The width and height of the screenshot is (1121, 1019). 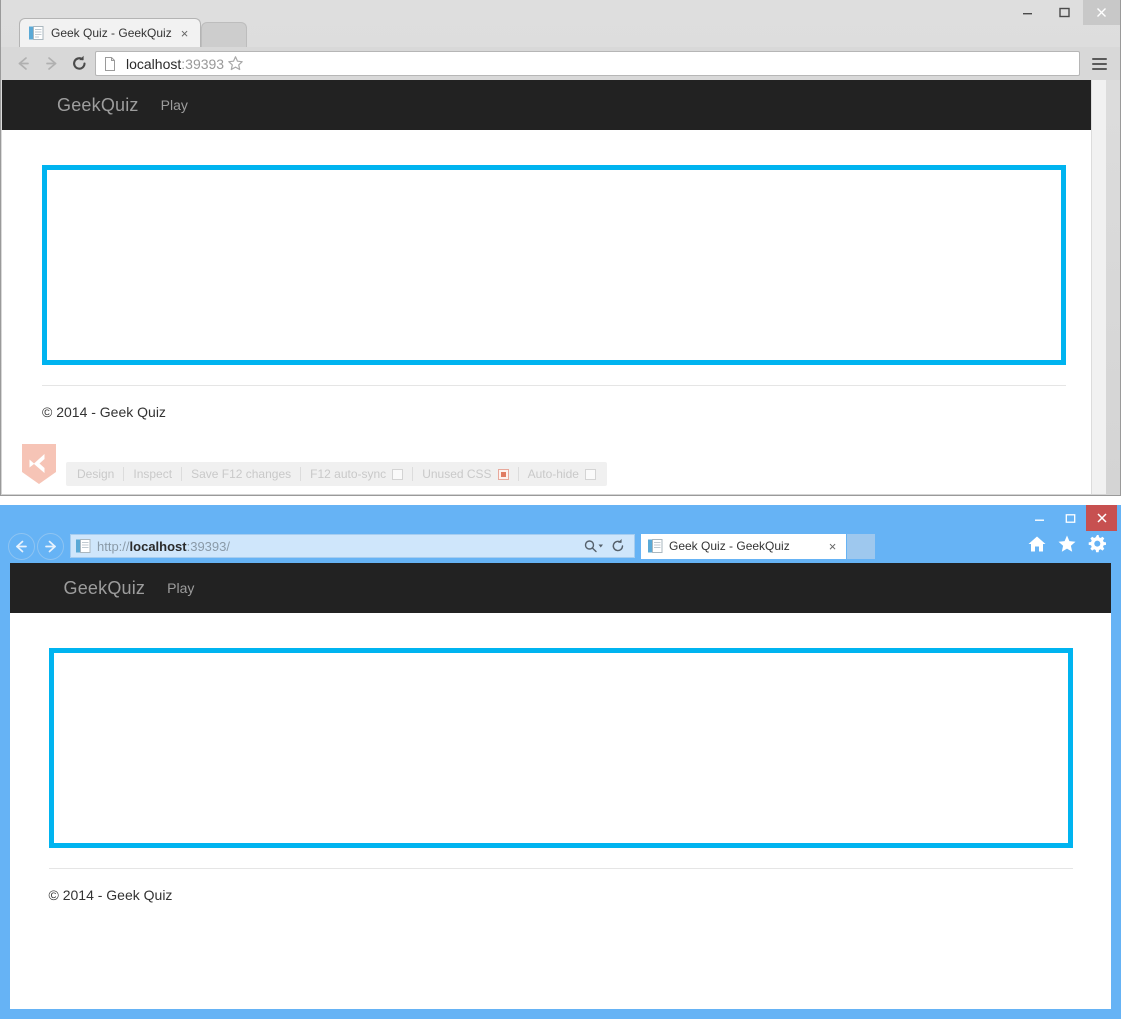 I want to click on chrome-tab-close-icon: ×, so click(x=184, y=33).